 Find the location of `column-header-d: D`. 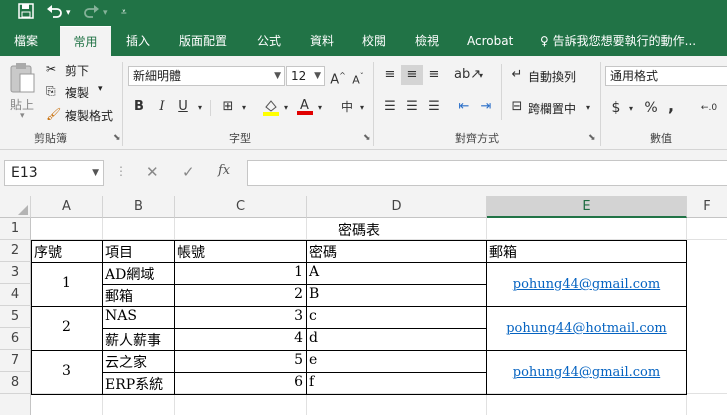

column-header-d: D is located at coordinates (397, 207).